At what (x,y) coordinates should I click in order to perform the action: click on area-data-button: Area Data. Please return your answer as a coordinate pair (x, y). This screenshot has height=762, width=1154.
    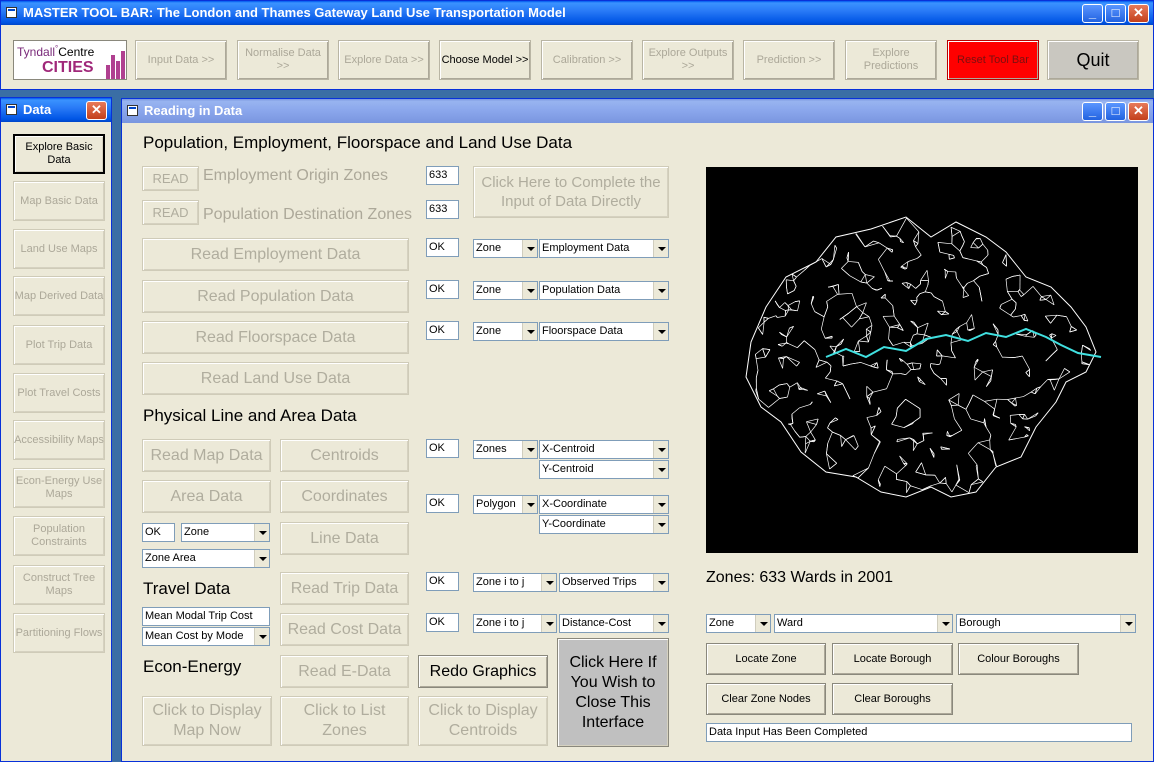
    Looking at the image, I should click on (206, 496).